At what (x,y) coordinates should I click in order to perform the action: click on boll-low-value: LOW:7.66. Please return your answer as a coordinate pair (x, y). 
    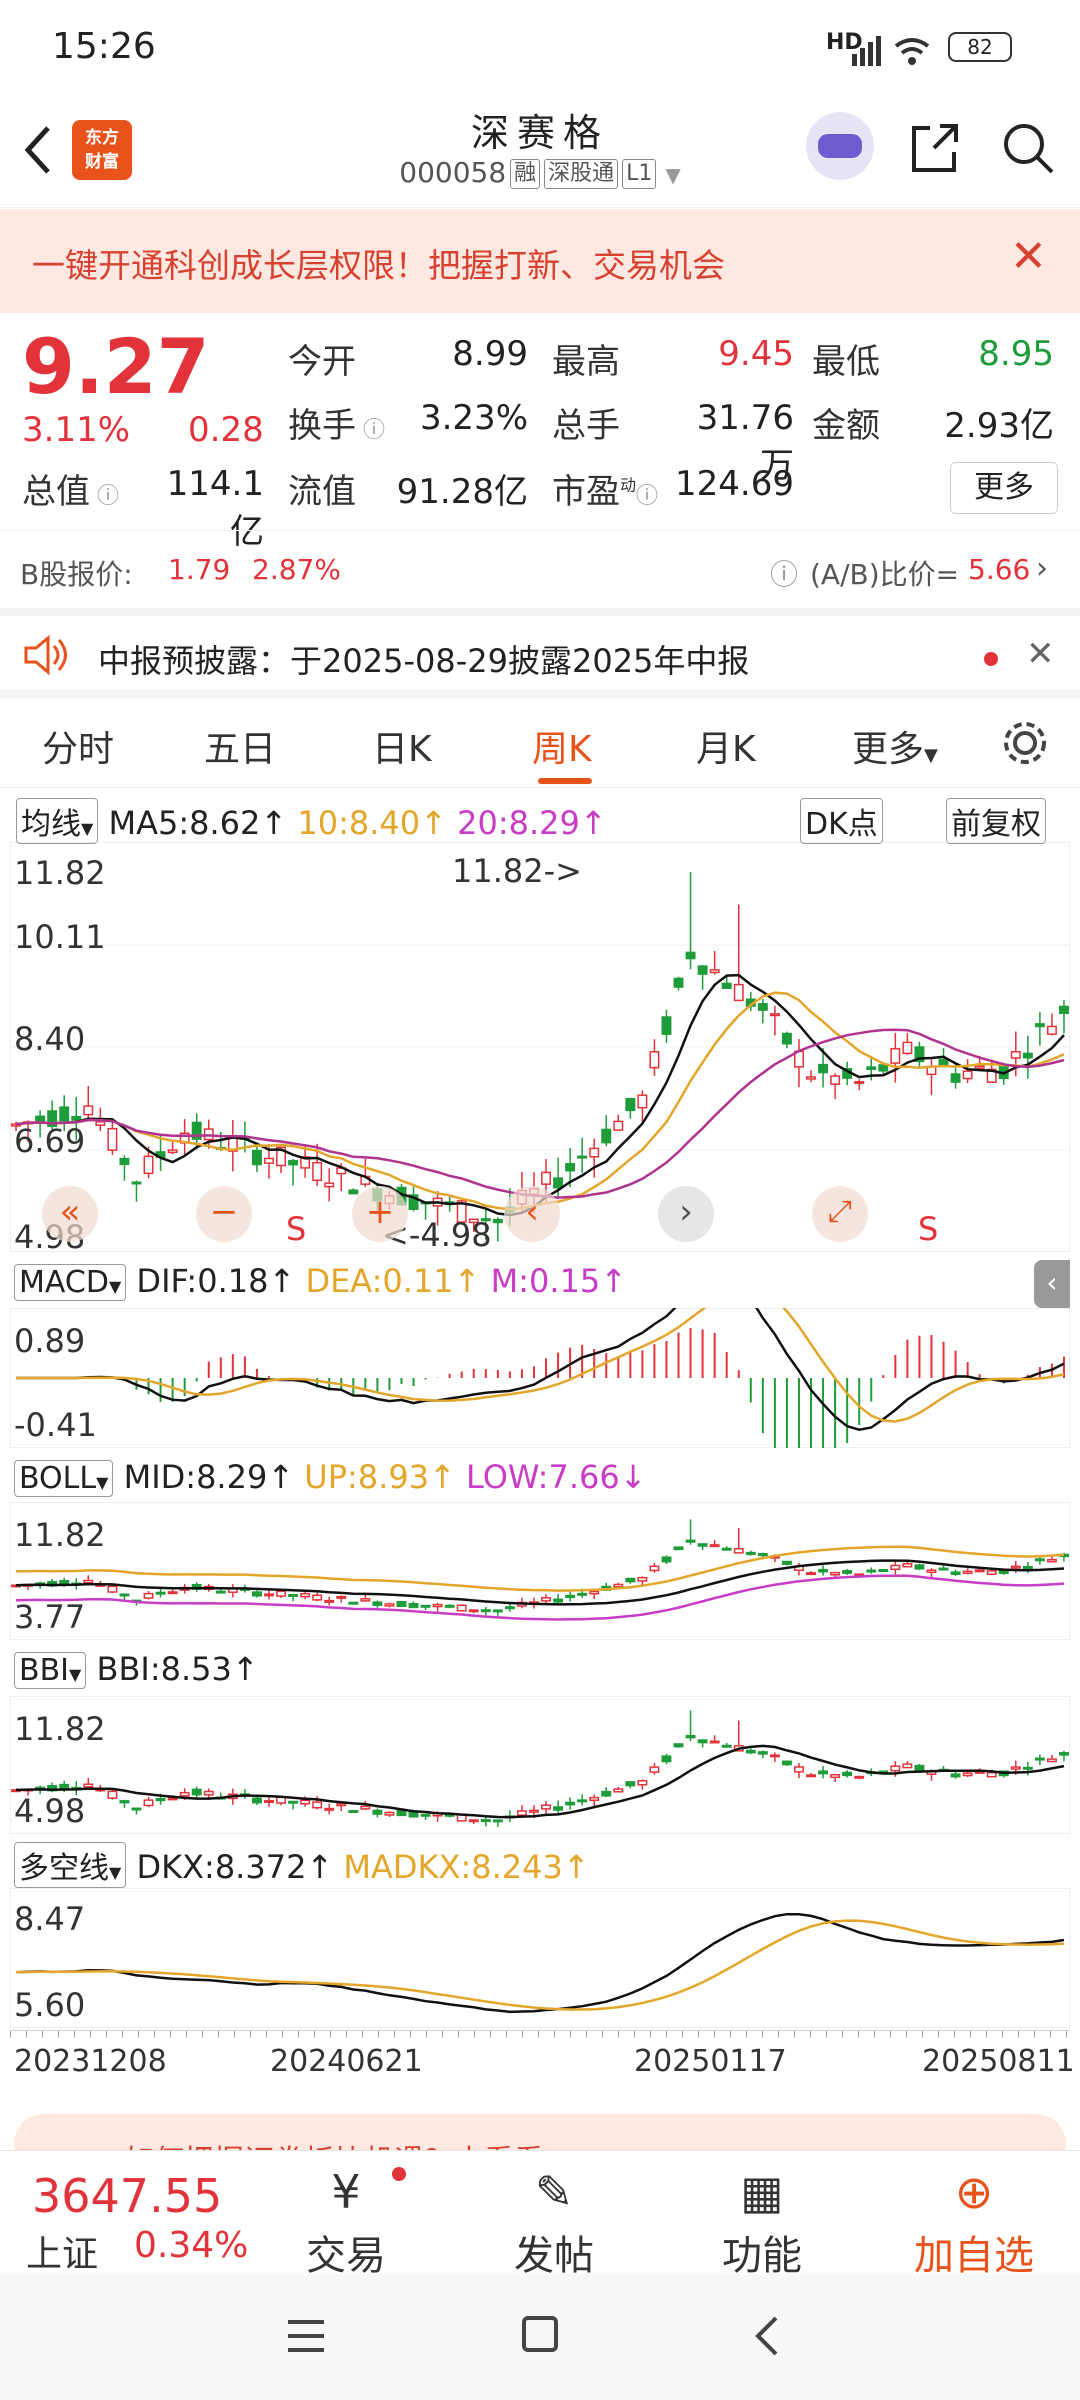
    Looking at the image, I should click on (543, 1477).